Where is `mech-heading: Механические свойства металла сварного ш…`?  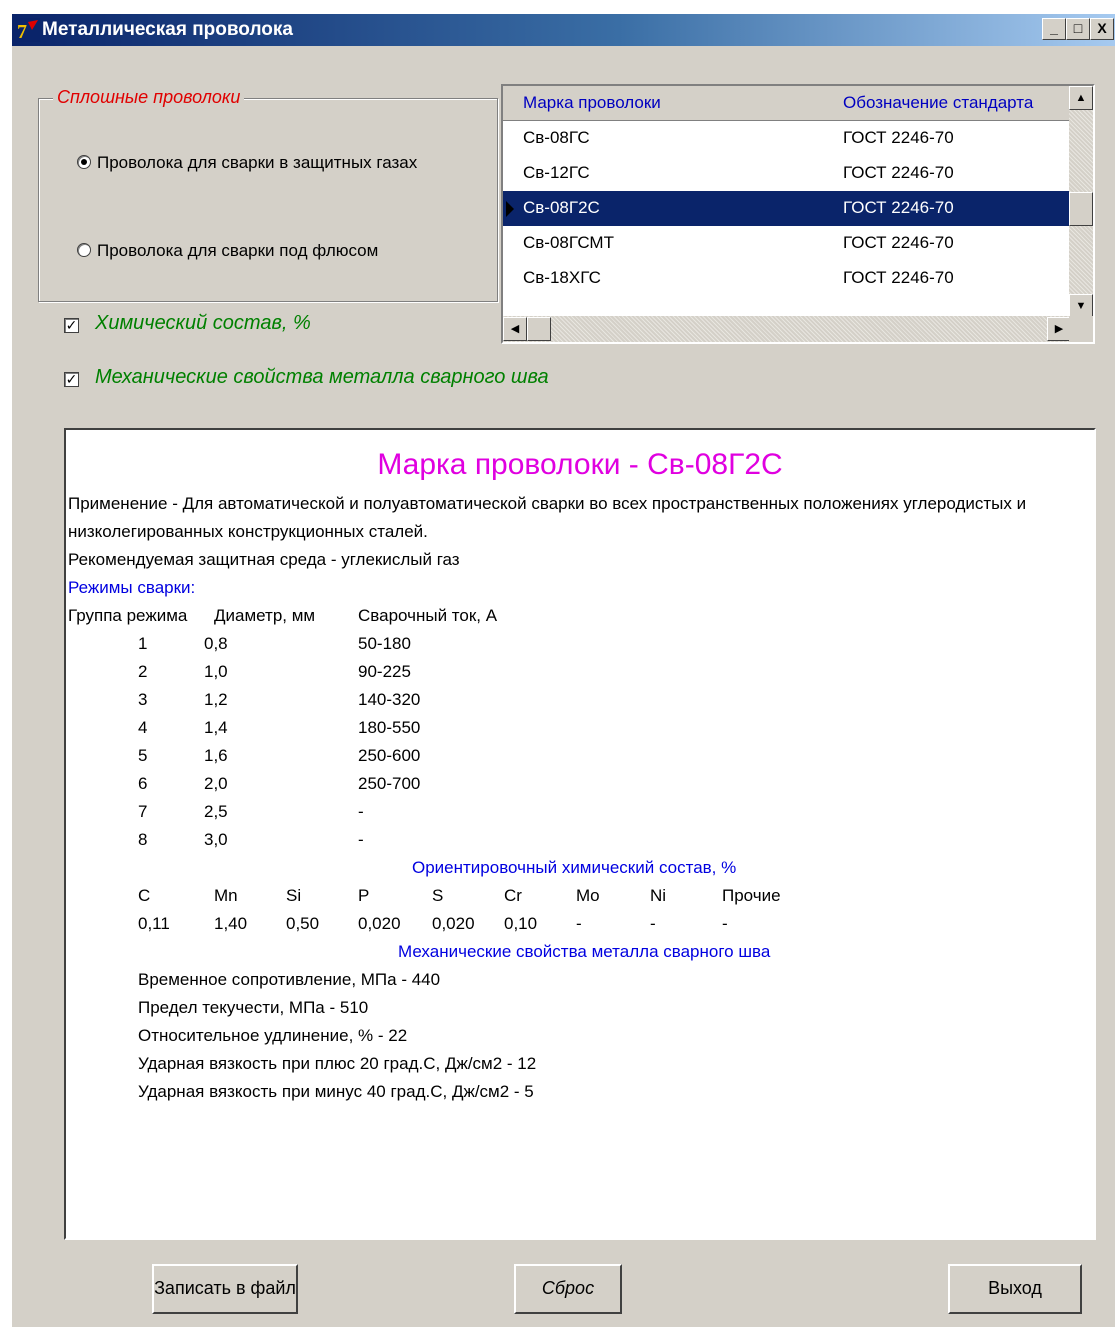 mech-heading: Механические свойства металла сварного ш… is located at coordinates (584, 951).